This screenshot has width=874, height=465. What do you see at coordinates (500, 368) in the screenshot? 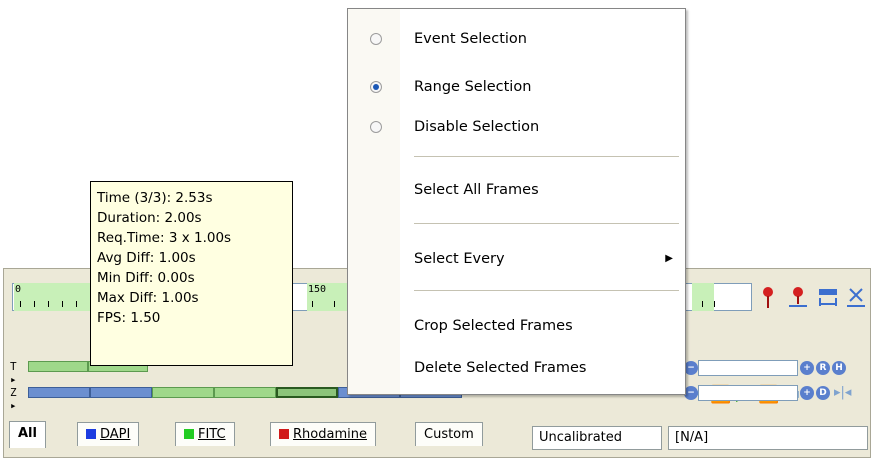
I see `menu-item-label: Delete Selected Frames` at bounding box center [500, 368].